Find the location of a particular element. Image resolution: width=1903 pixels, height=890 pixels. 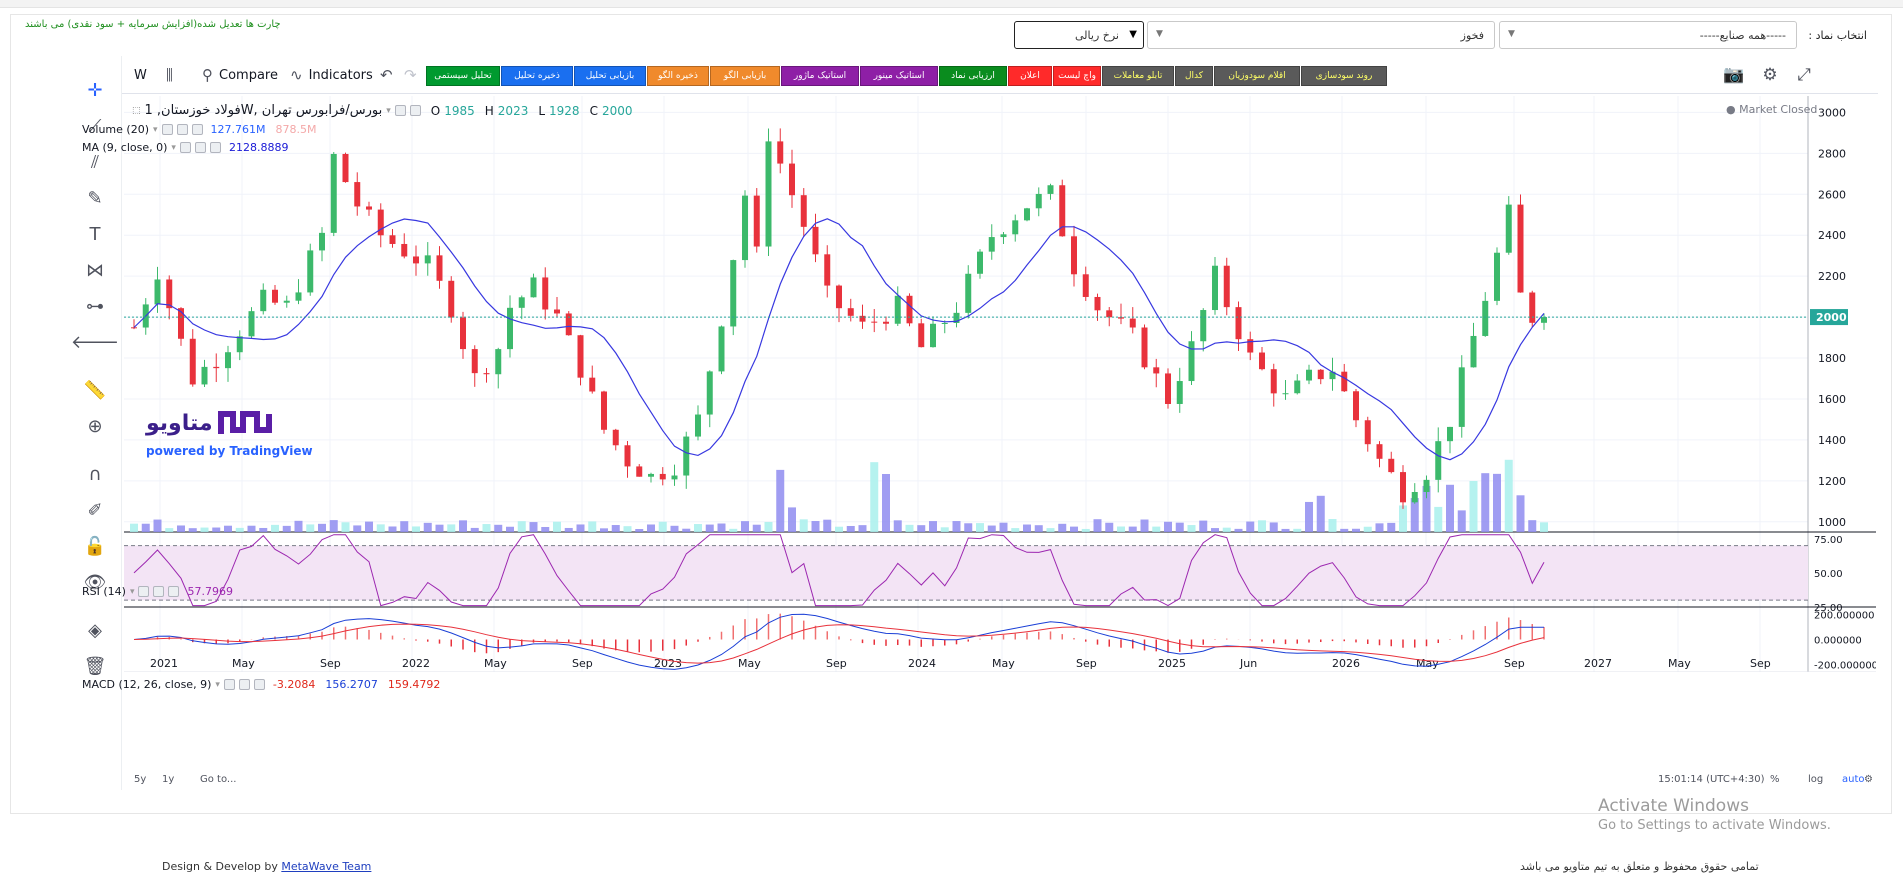

magnet-icon: ∩ is located at coordinates (95, 474).